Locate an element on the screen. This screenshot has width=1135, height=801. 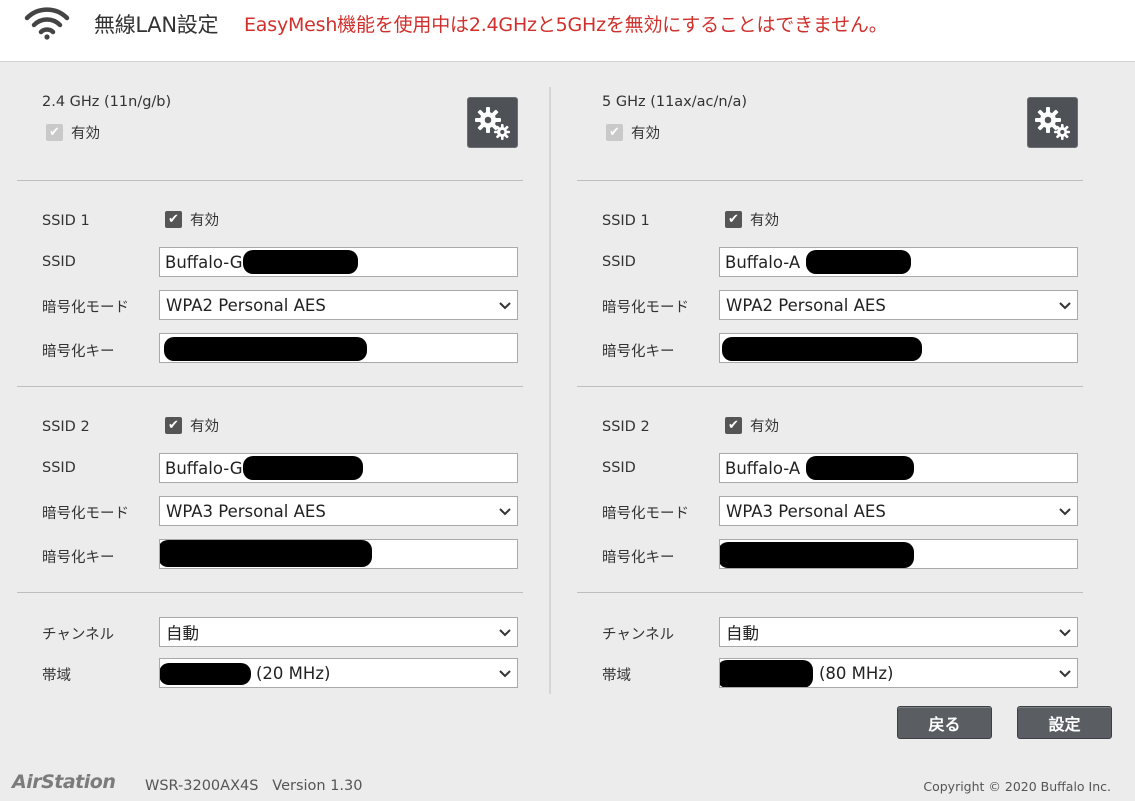
bandwidth-select: (20 MHz) is located at coordinates (338, 673).